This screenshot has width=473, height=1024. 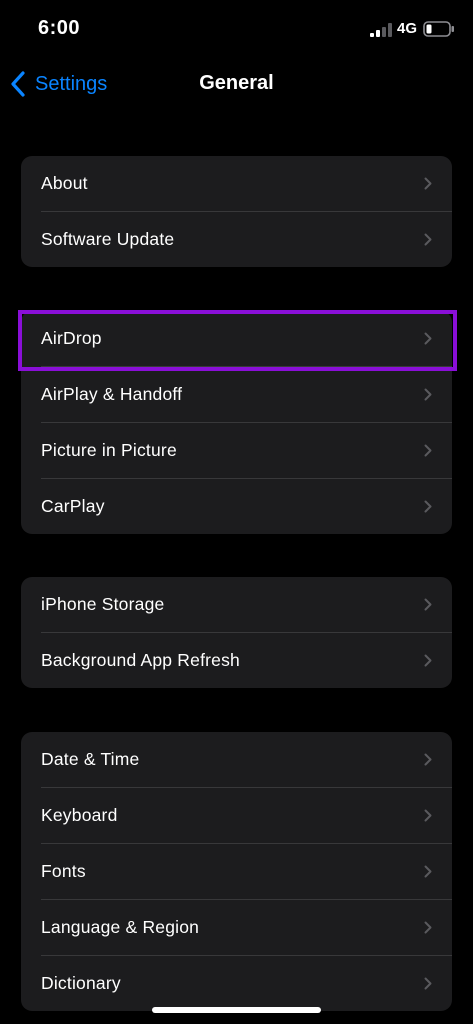 What do you see at coordinates (236, 1010) in the screenshot?
I see `home-indicator` at bounding box center [236, 1010].